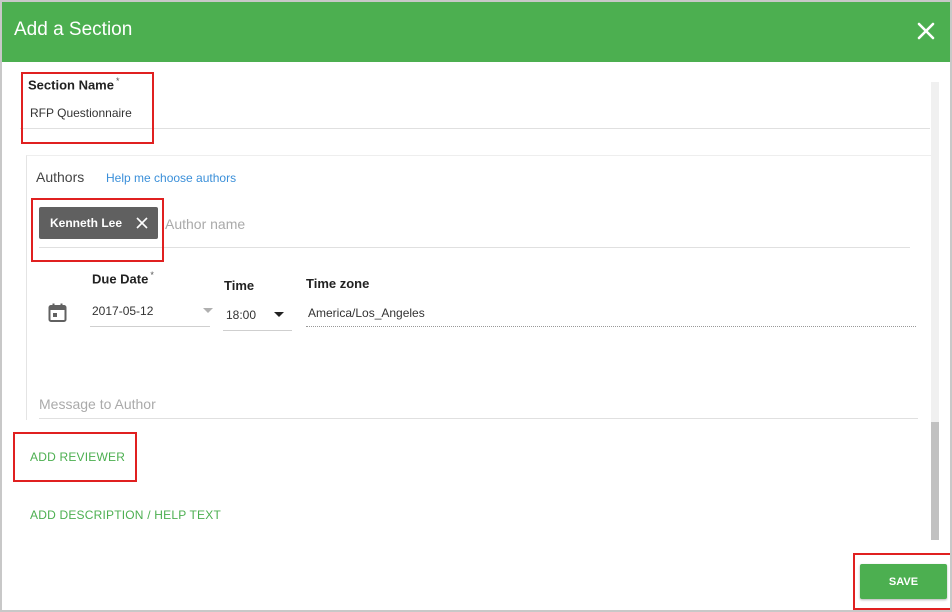 The height and width of the screenshot is (612, 952). Describe the element at coordinates (535, 224) in the screenshot. I see `author-name-input` at that location.